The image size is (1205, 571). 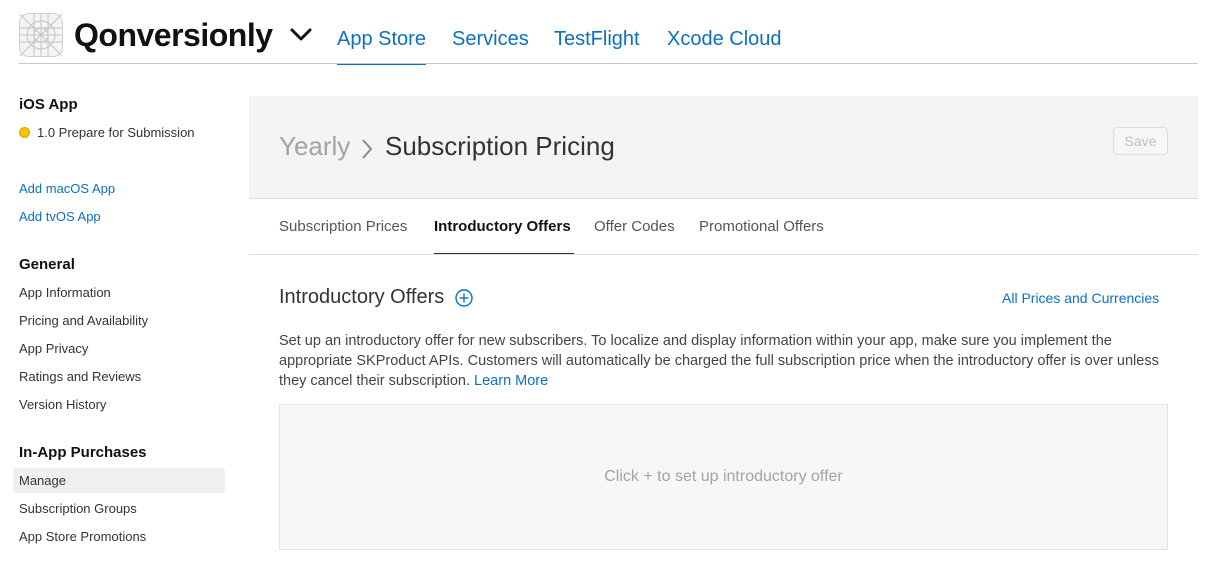 I want to click on sidebar-item-app-information: App Information, so click(x=65, y=292).